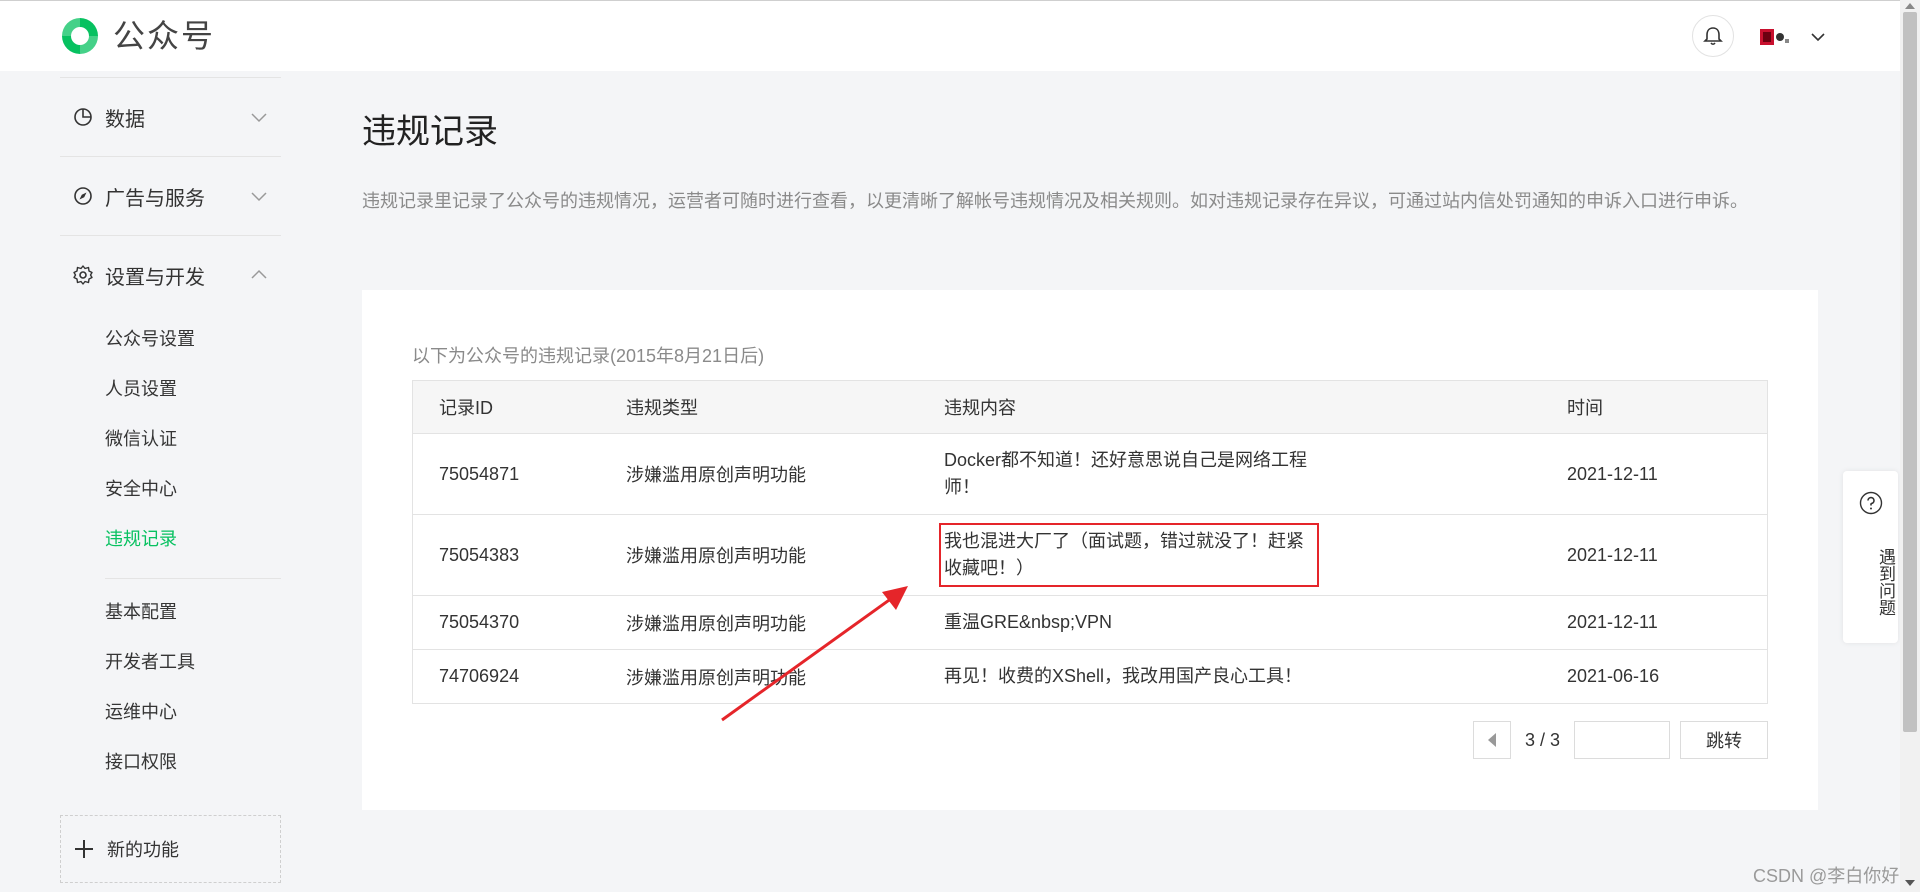 The image size is (1920, 892). Describe the element at coordinates (1129, 474) in the screenshot. I see `violation-content-link: Docker都不知道！还好意思说自己是网络工程师！` at that location.